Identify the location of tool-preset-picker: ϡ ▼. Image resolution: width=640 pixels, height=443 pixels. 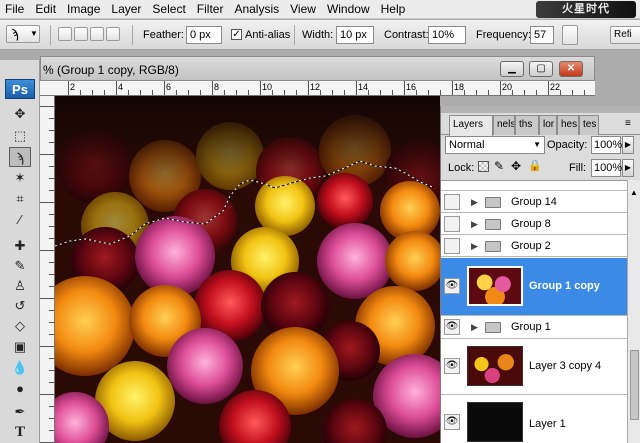
(23, 34).